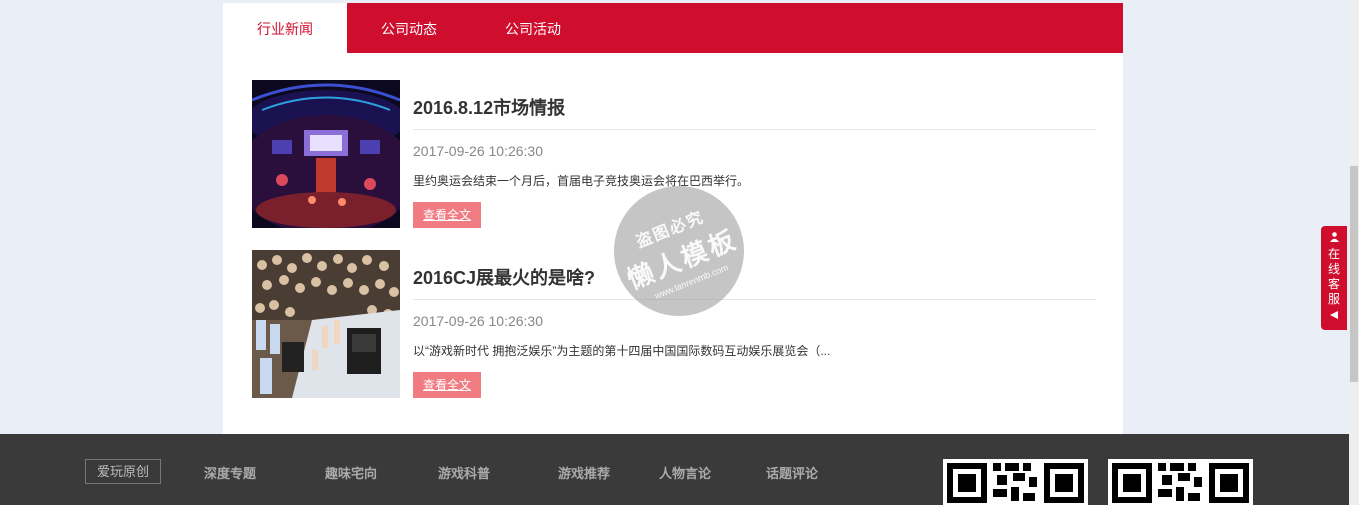 This screenshot has width=1359, height=505. What do you see at coordinates (326, 324) in the screenshot?
I see `expo-crowd-image` at bounding box center [326, 324].